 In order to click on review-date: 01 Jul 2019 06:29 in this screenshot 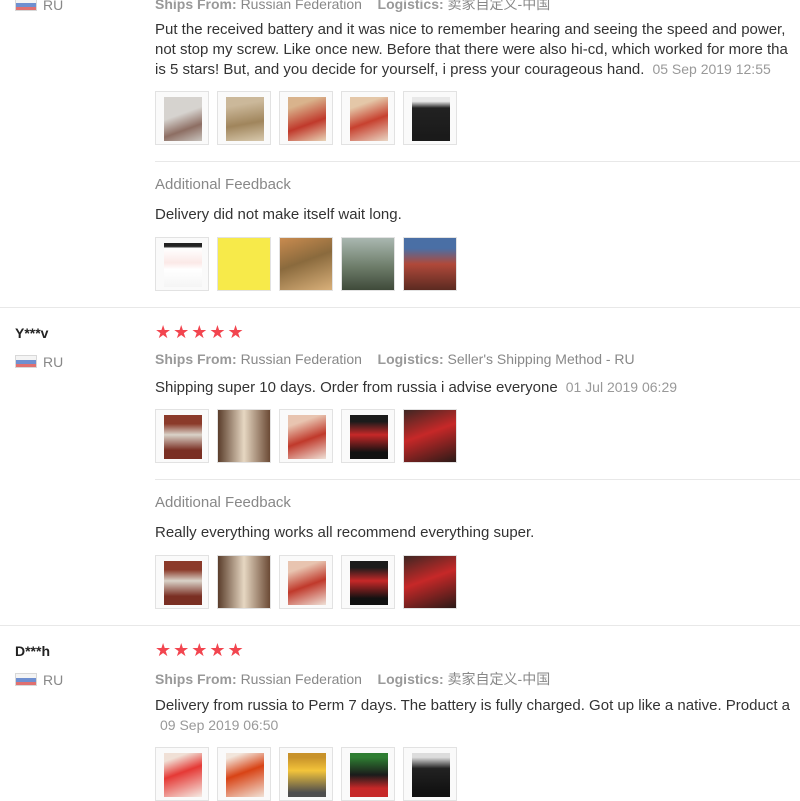, I will do `click(621, 387)`.